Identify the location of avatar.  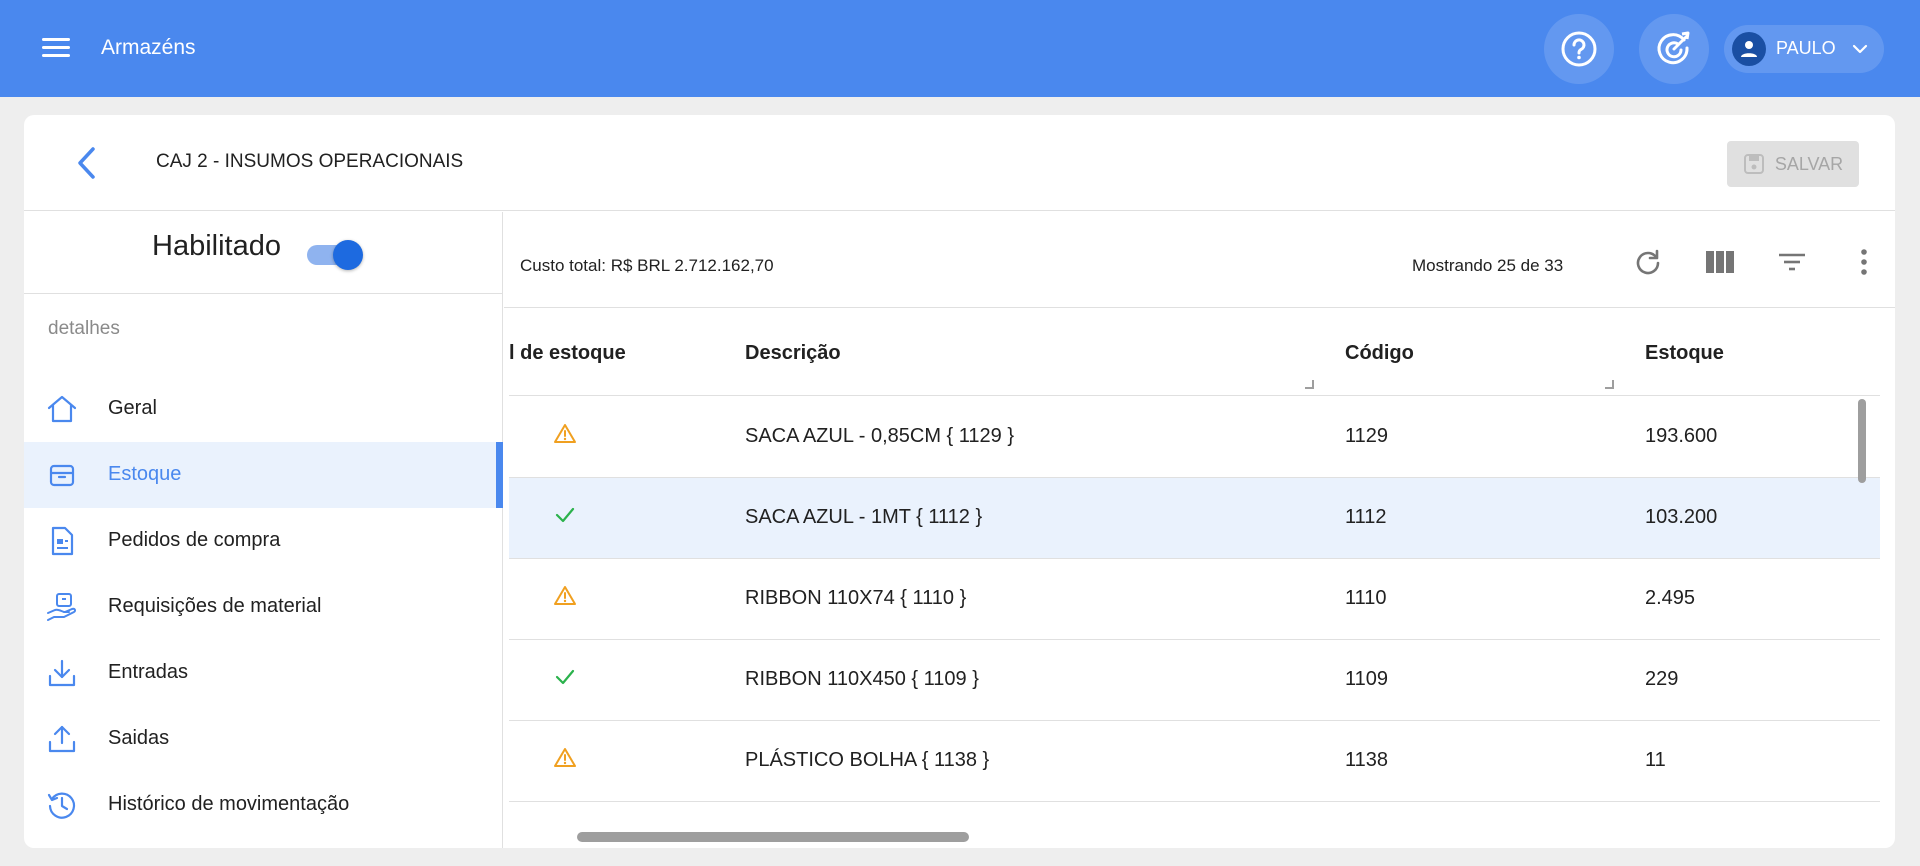
(1749, 49).